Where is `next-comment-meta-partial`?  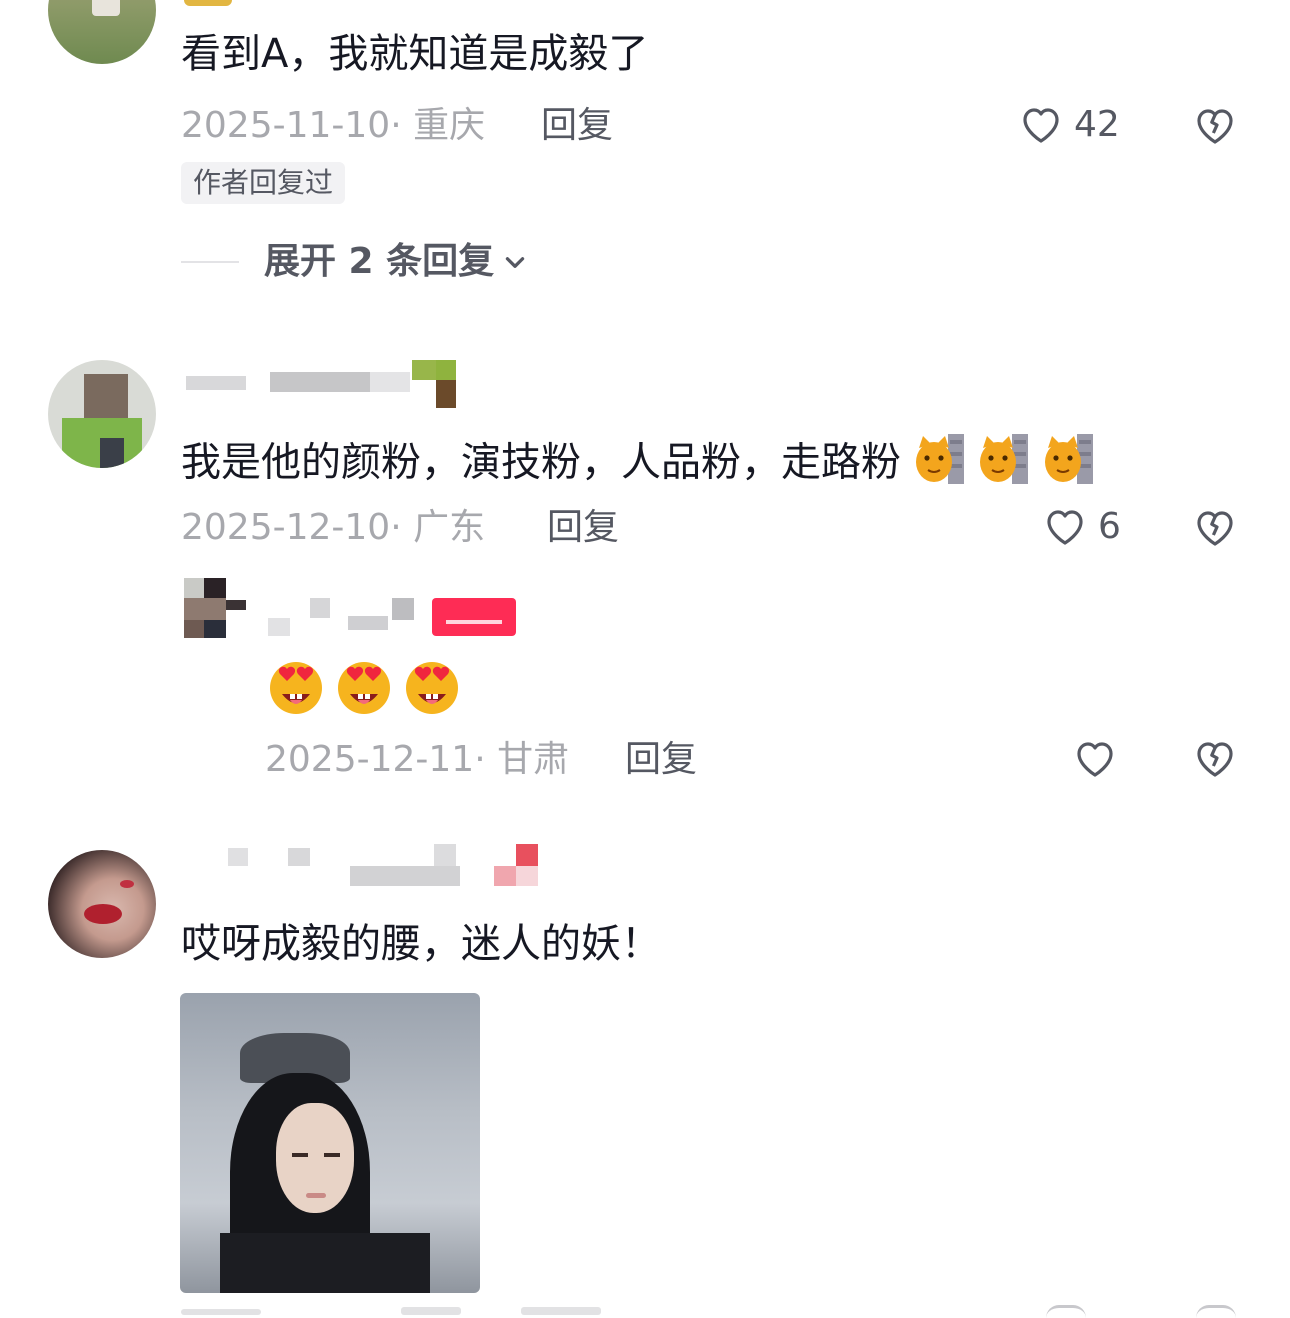 next-comment-meta-partial is located at coordinates (401, 1309).